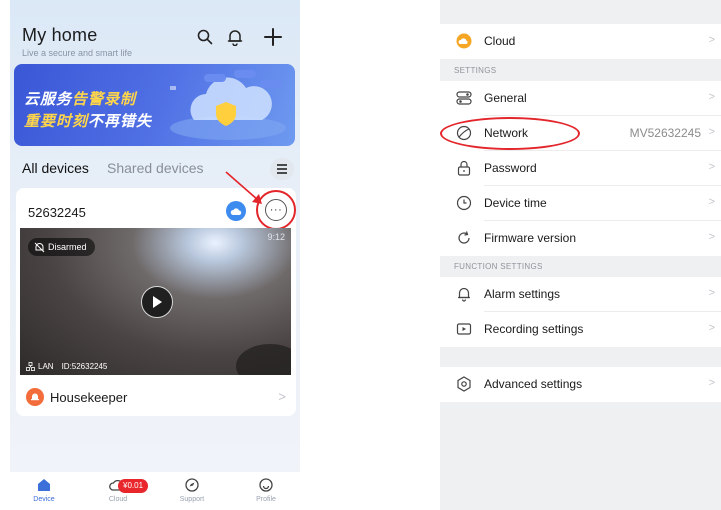  Describe the element at coordinates (464, 168) in the screenshot. I see `lock-icon` at that location.